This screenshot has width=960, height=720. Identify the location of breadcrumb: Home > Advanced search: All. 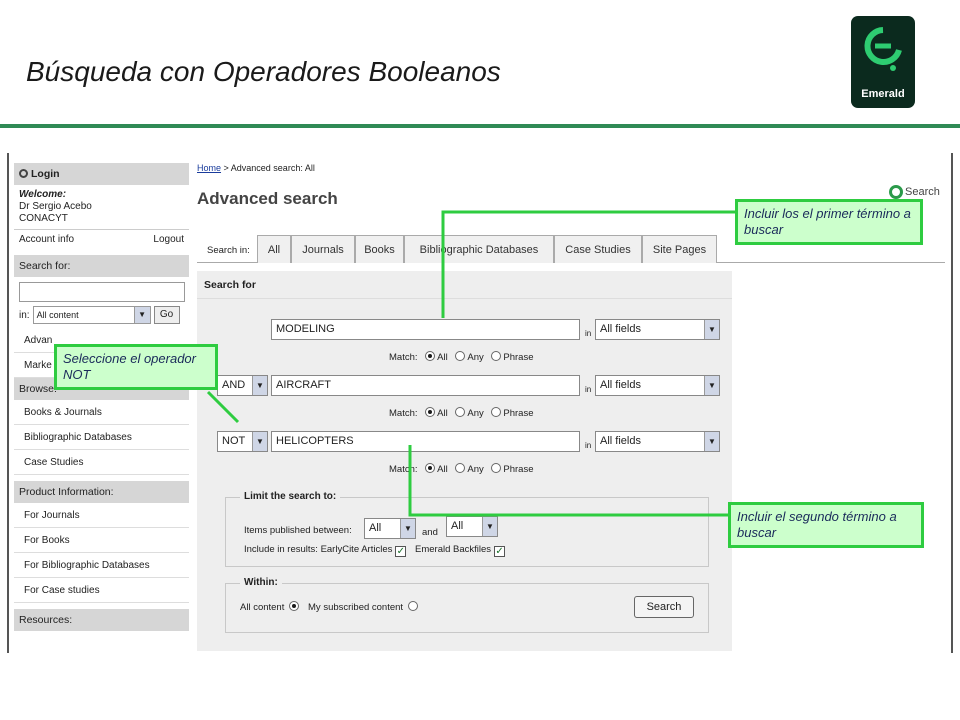
(571, 168).